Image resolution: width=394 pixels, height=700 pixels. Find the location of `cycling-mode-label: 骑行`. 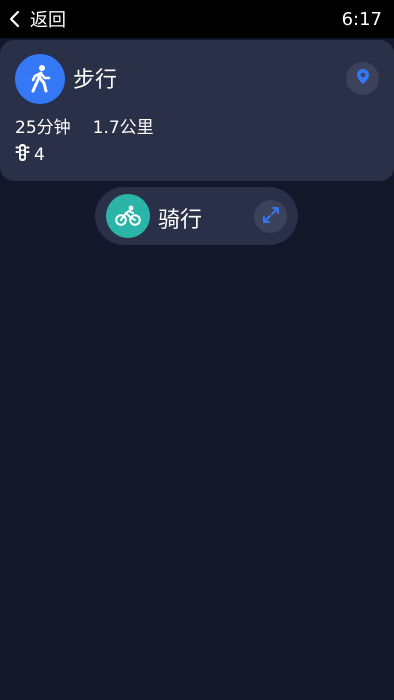

cycling-mode-label: 骑行 is located at coordinates (180, 220).